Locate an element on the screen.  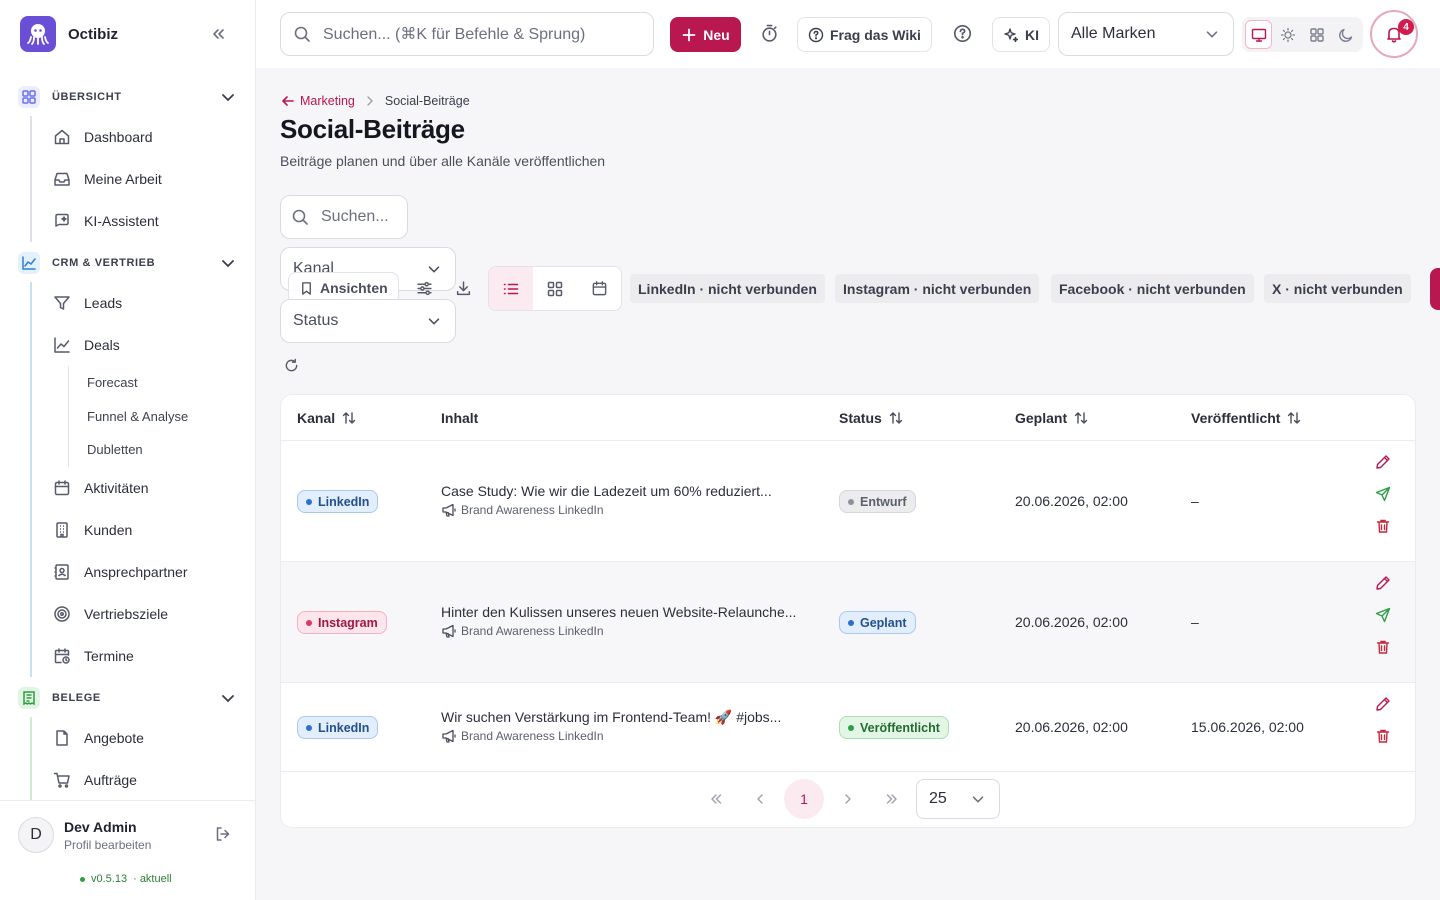
brand: Octibiz is located at coordinates (69, 34).